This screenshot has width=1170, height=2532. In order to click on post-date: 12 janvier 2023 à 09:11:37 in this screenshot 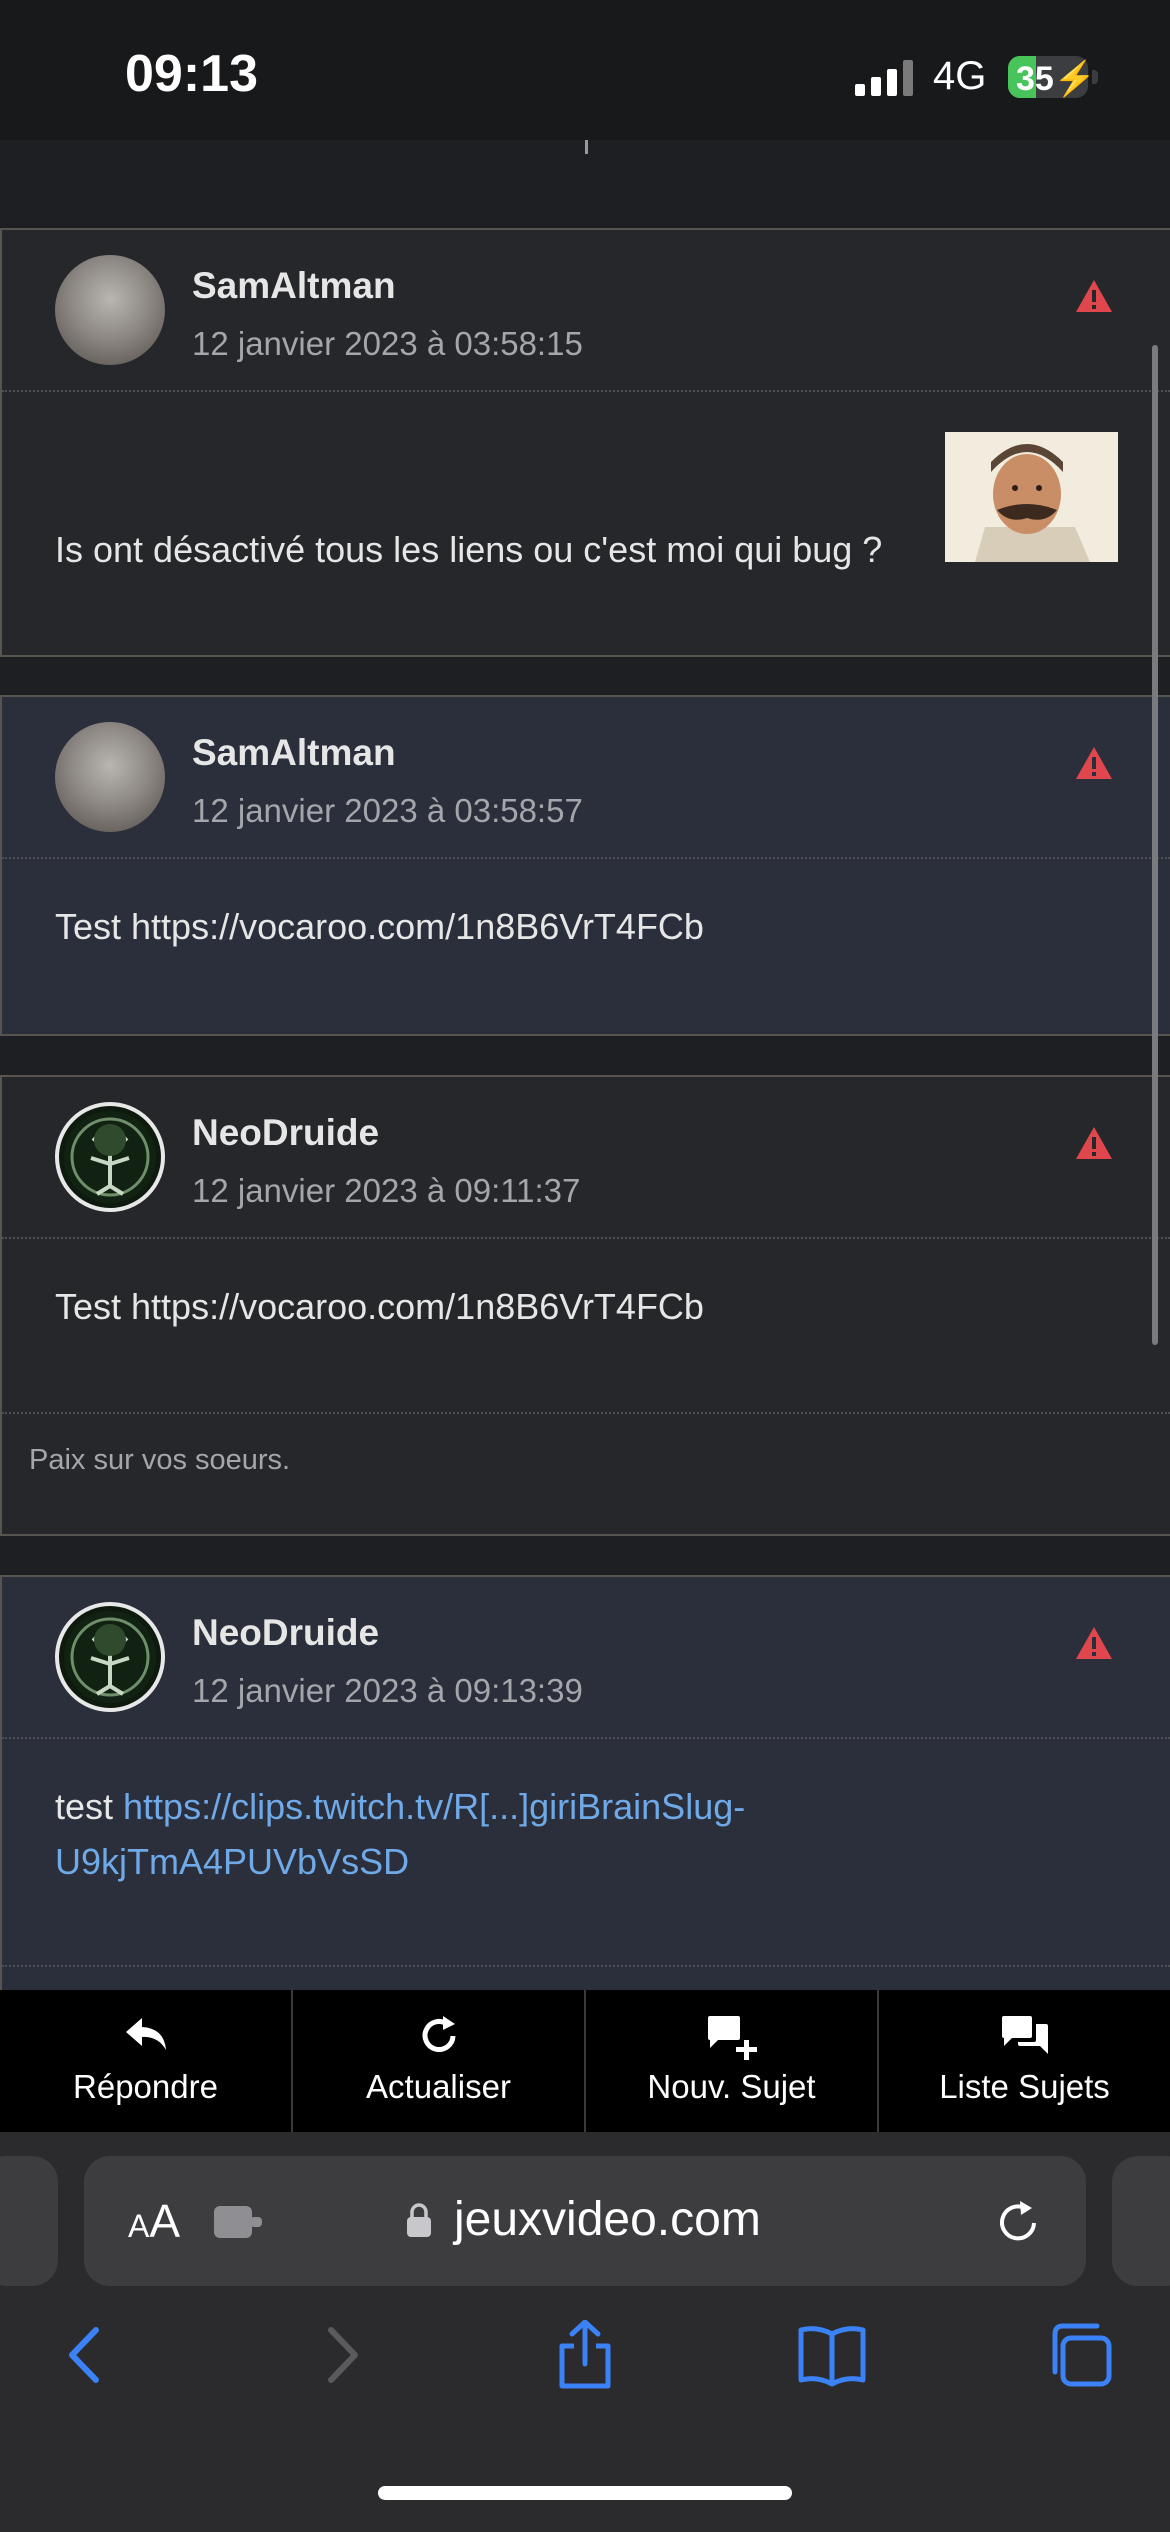, I will do `click(386, 1191)`.